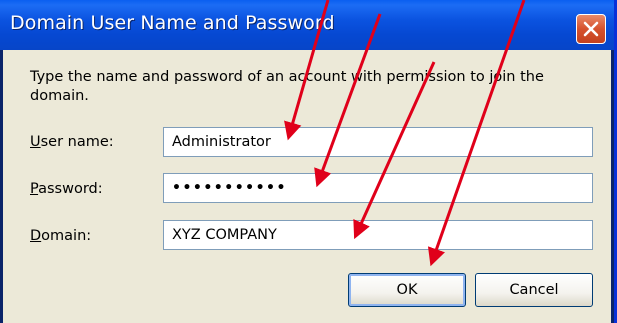  I want to click on close-button, so click(591, 29).